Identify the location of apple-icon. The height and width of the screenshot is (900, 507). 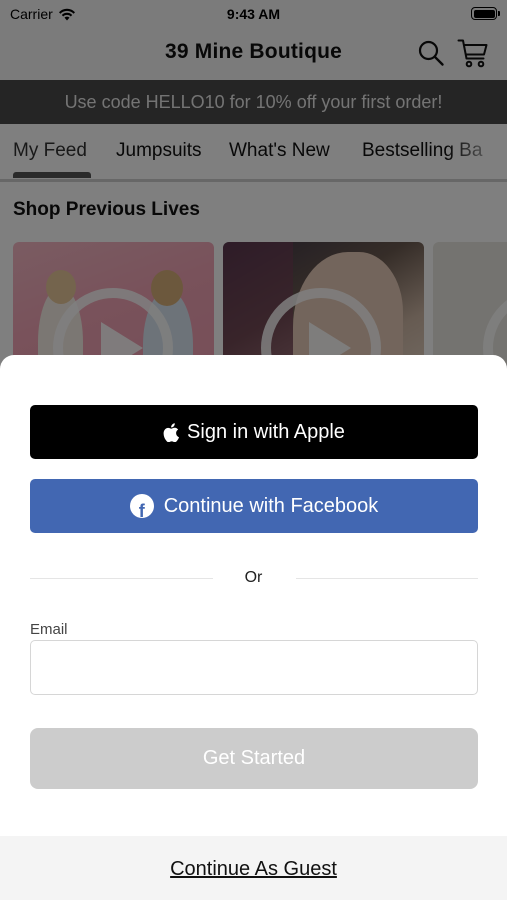
(171, 432).